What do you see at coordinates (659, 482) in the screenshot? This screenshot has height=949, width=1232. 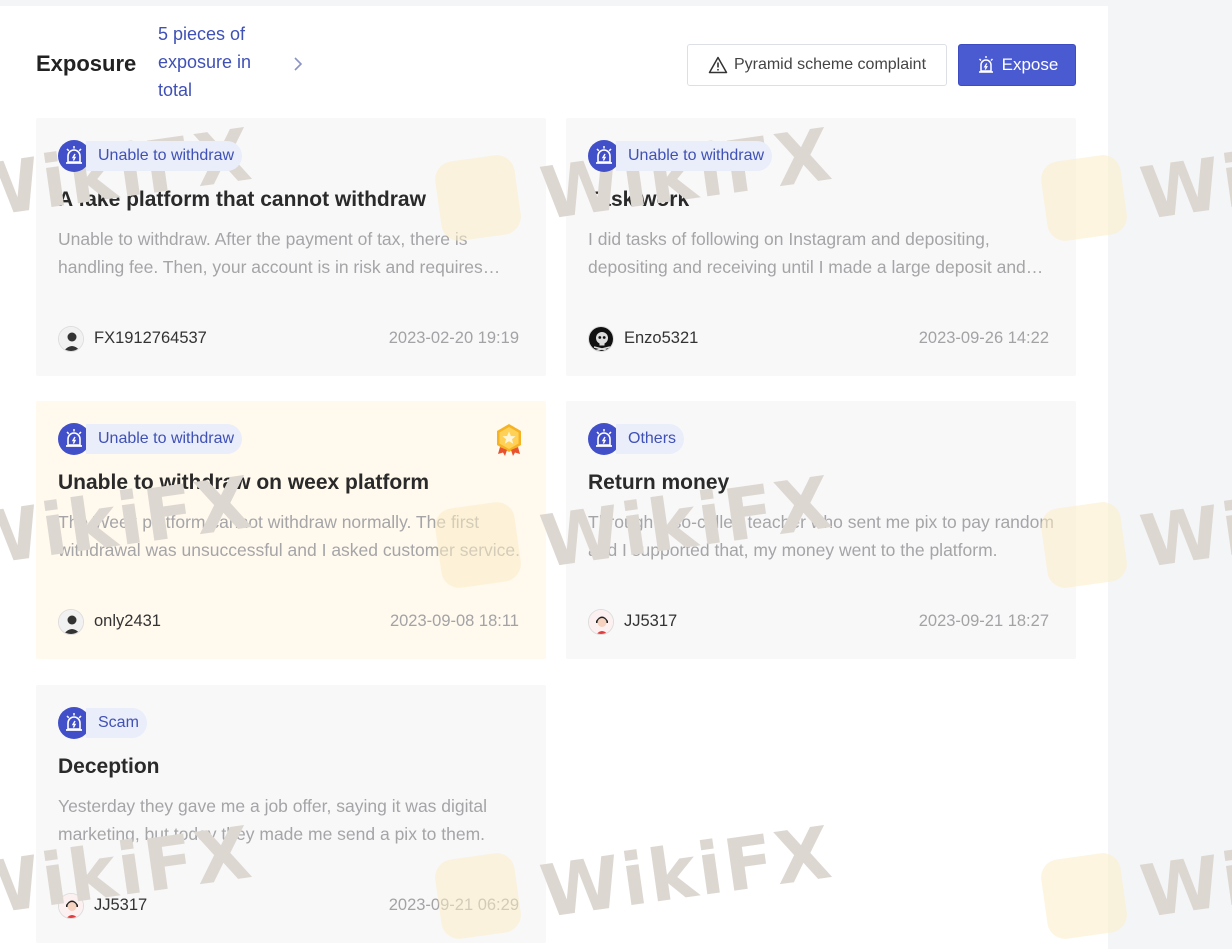 I see `exposure-title: Return money` at bounding box center [659, 482].